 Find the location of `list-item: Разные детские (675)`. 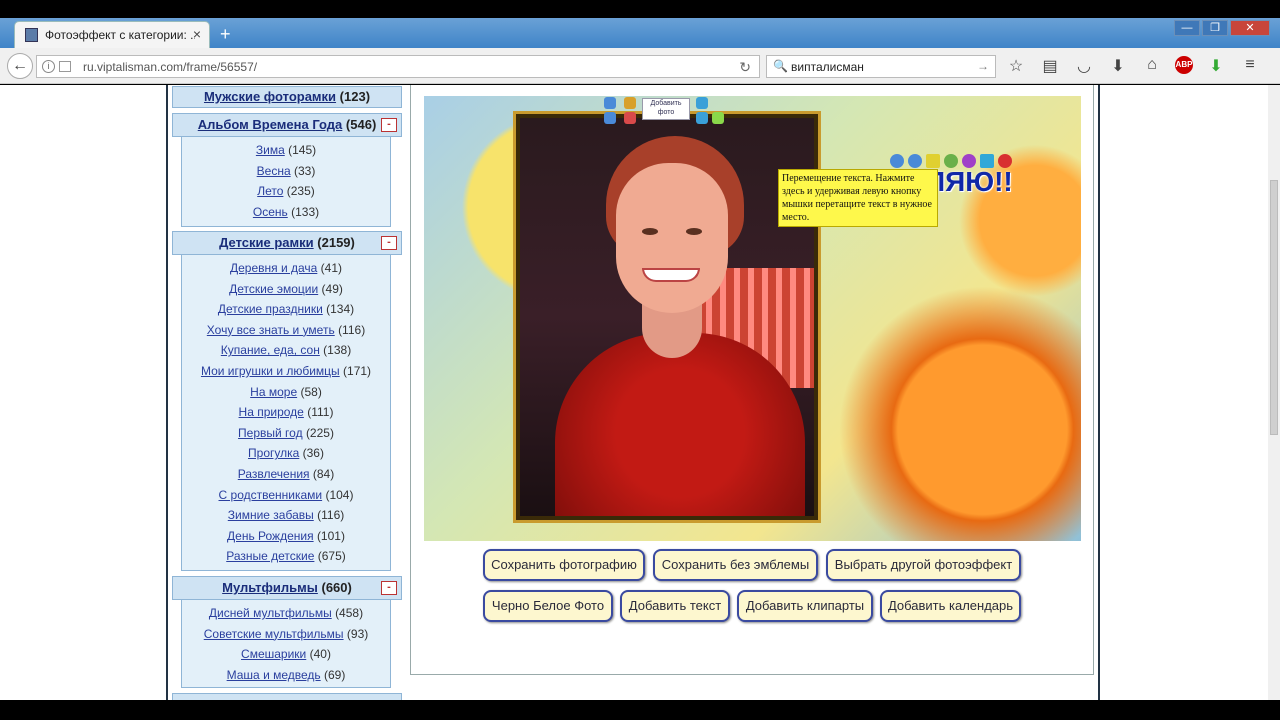

list-item: Разные детские (675) is located at coordinates (286, 556).